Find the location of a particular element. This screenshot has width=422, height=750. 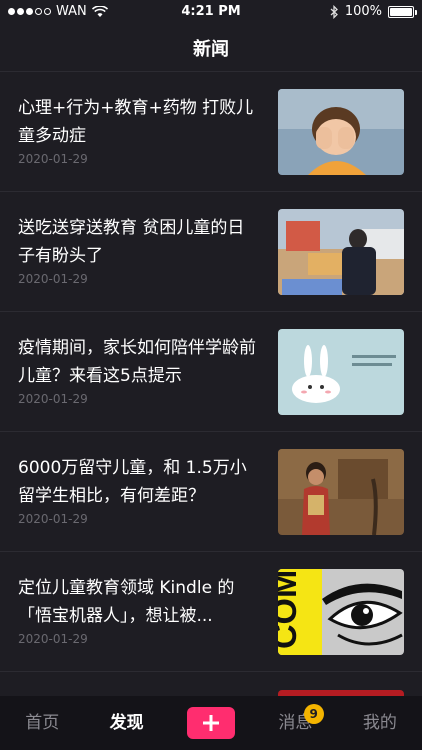

rabbit-toy-image is located at coordinates (341, 372).